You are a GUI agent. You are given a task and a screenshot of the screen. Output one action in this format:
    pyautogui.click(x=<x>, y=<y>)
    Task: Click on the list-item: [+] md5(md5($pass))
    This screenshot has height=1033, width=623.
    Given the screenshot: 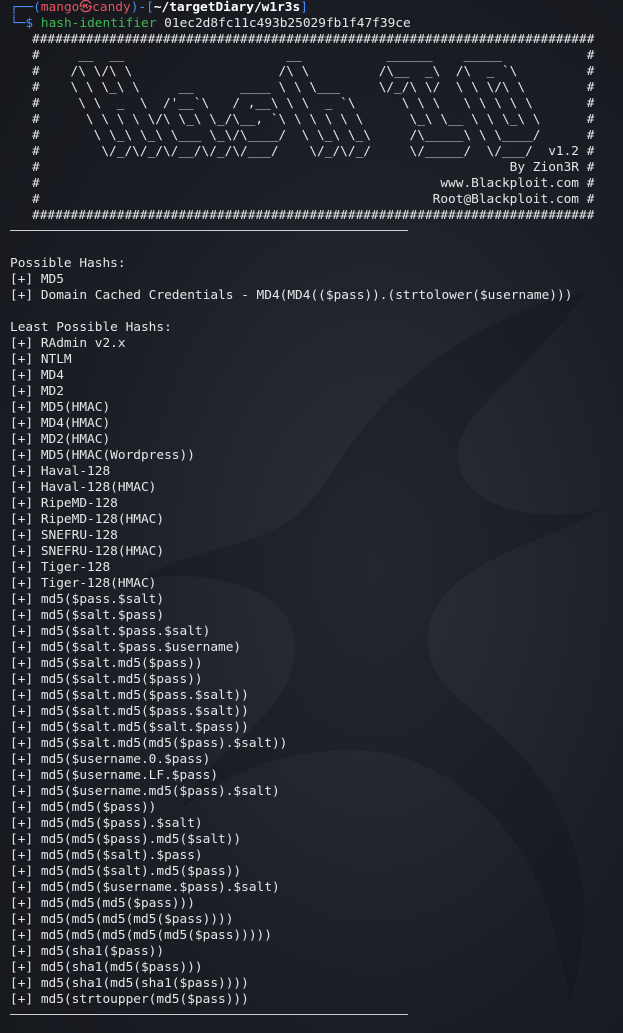 What is the action you would take?
    pyautogui.click(x=83, y=807)
    